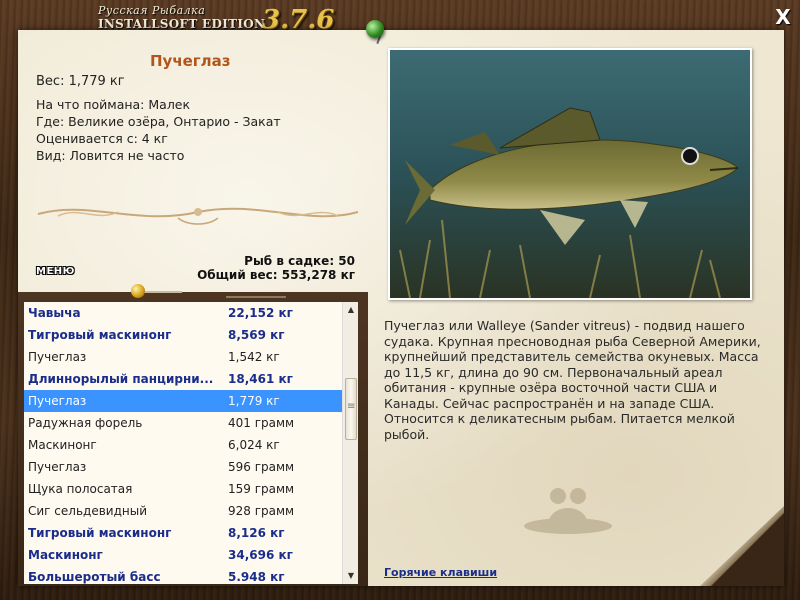  I want to click on scrollbar-thumb, so click(351, 409).